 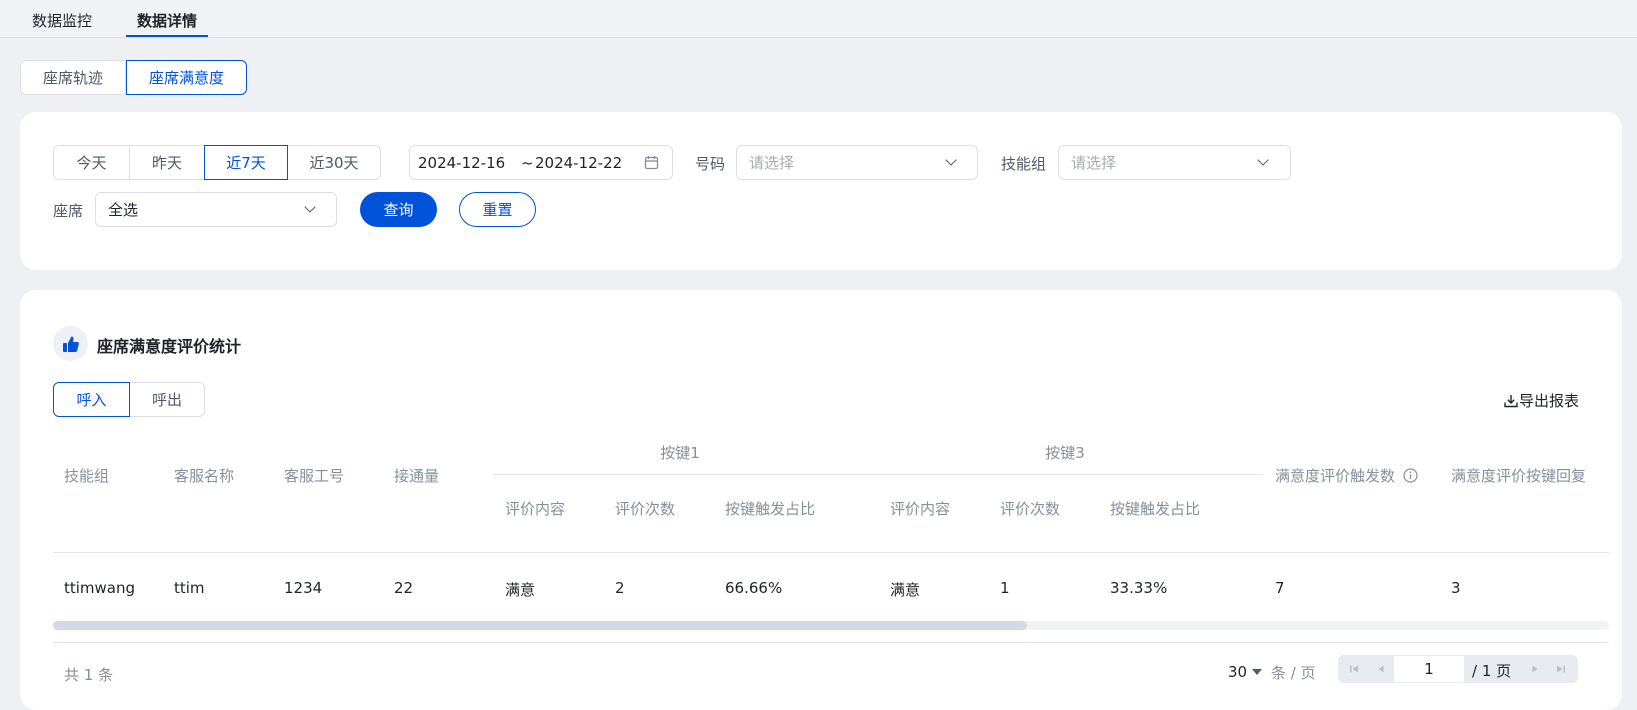 I want to click on total-count: 共 1 条, so click(x=89, y=675).